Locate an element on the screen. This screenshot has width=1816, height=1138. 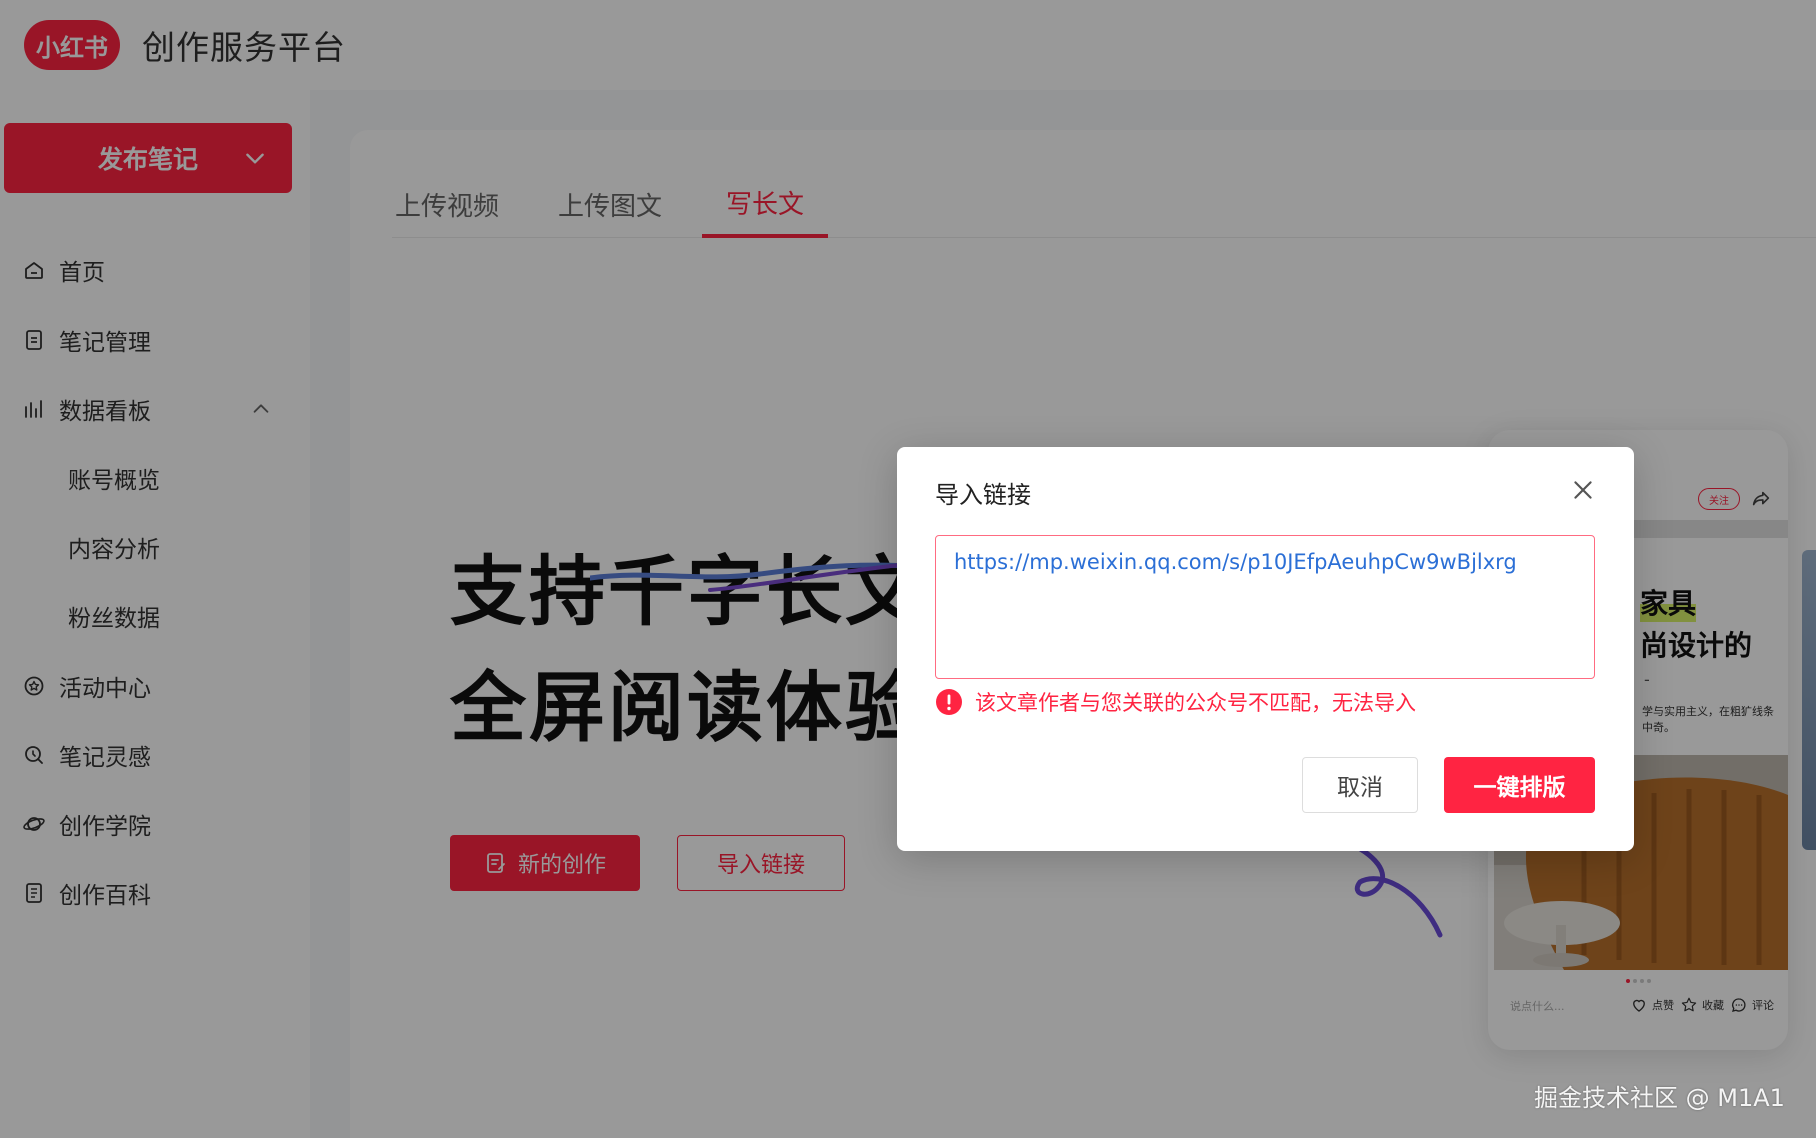
dialog-title: 导入链接 is located at coordinates (983, 495).